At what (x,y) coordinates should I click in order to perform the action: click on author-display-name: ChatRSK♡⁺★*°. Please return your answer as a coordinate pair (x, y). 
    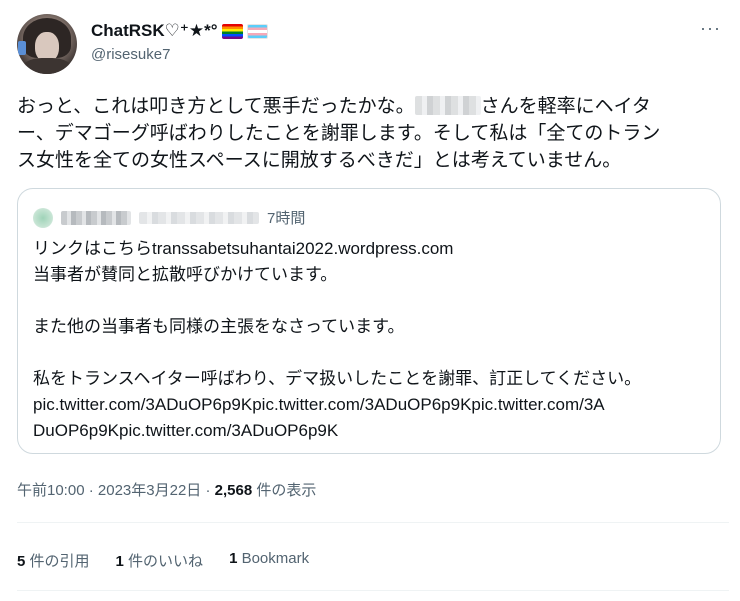
    Looking at the image, I should click on (179, 31).